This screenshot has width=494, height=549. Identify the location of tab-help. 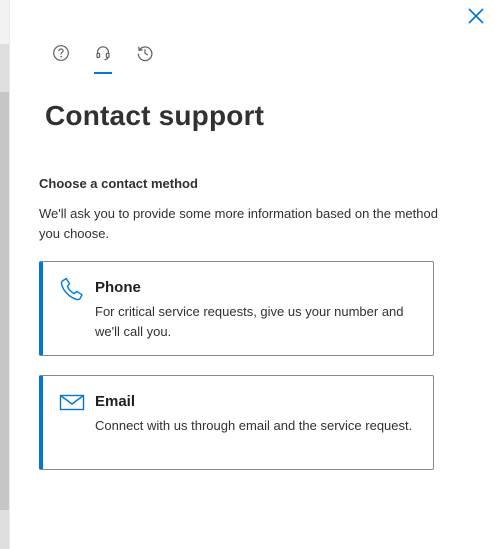
(61, 57).